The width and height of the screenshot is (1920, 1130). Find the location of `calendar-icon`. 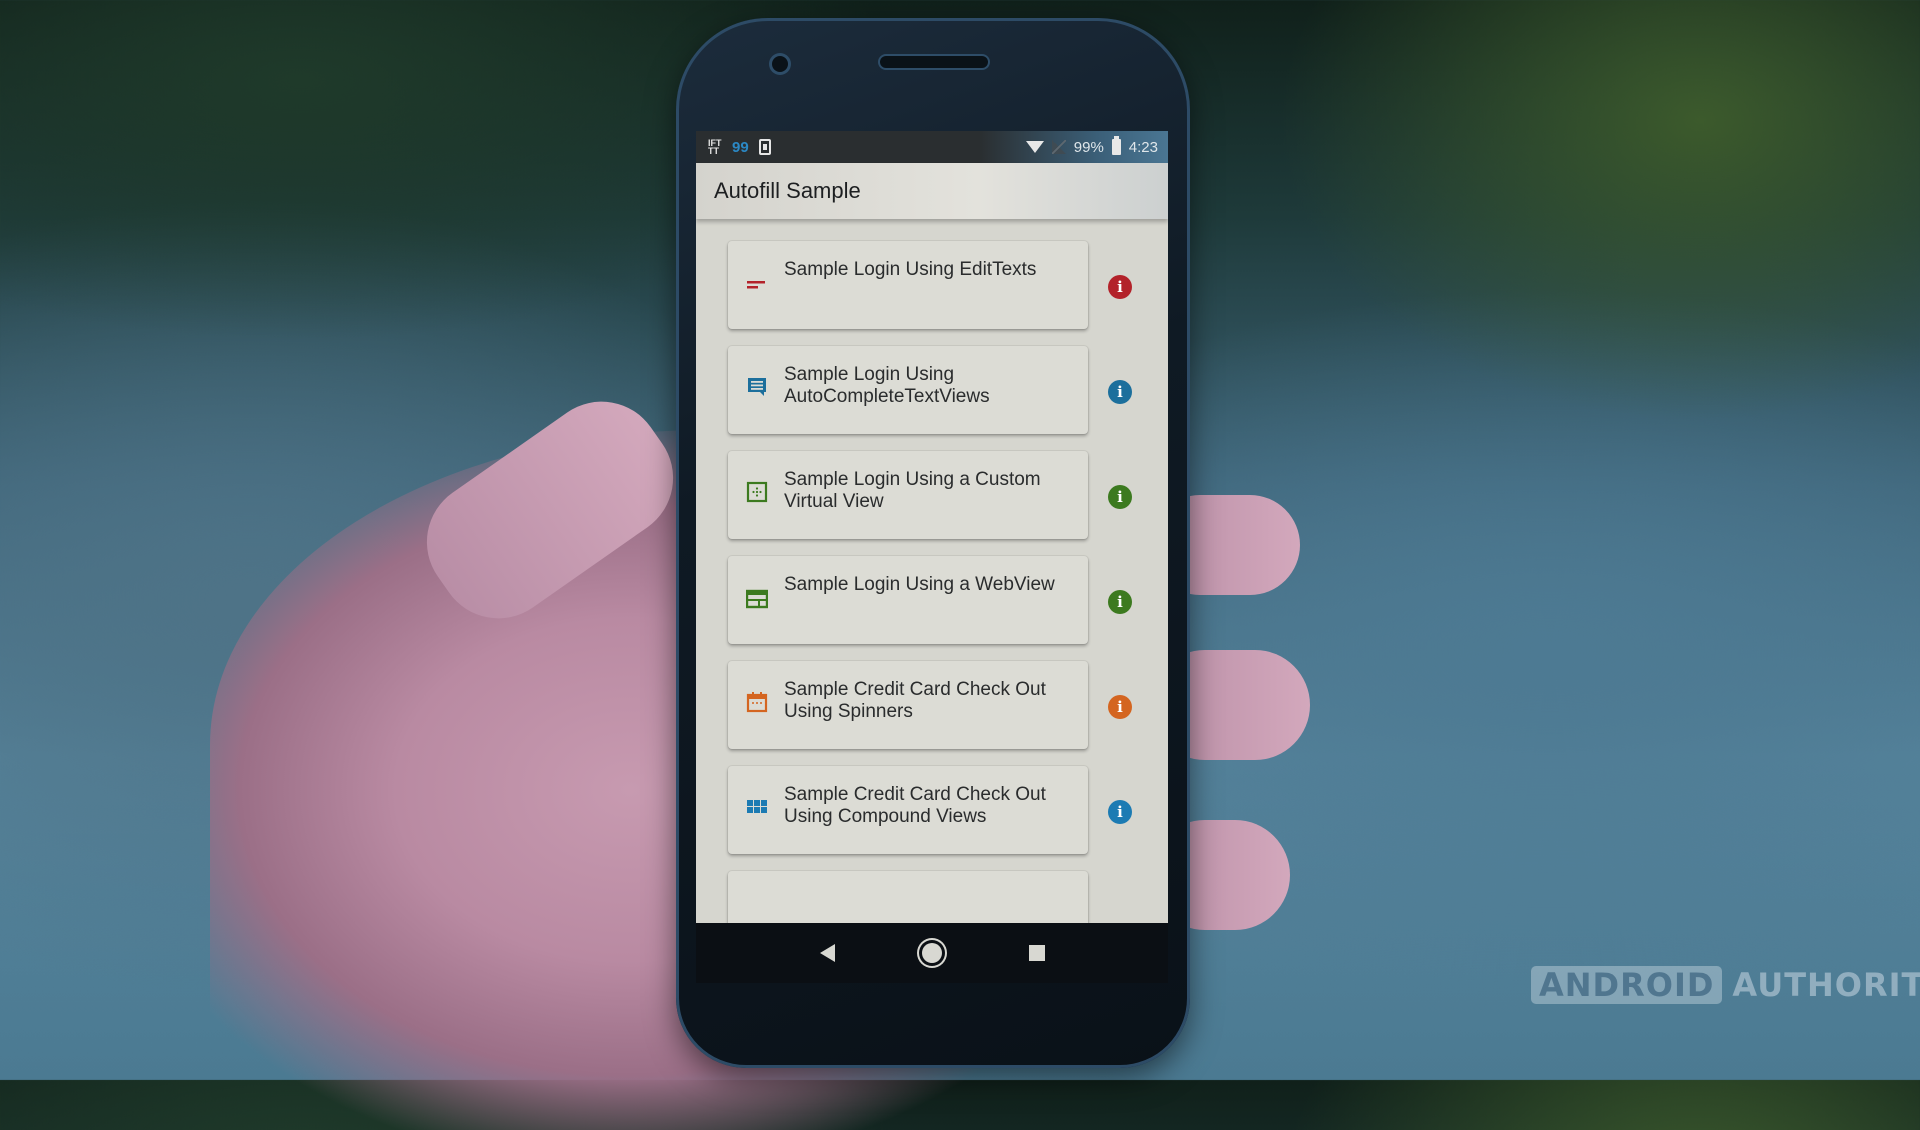

calendar-icon is located at coordinates (757, 702).